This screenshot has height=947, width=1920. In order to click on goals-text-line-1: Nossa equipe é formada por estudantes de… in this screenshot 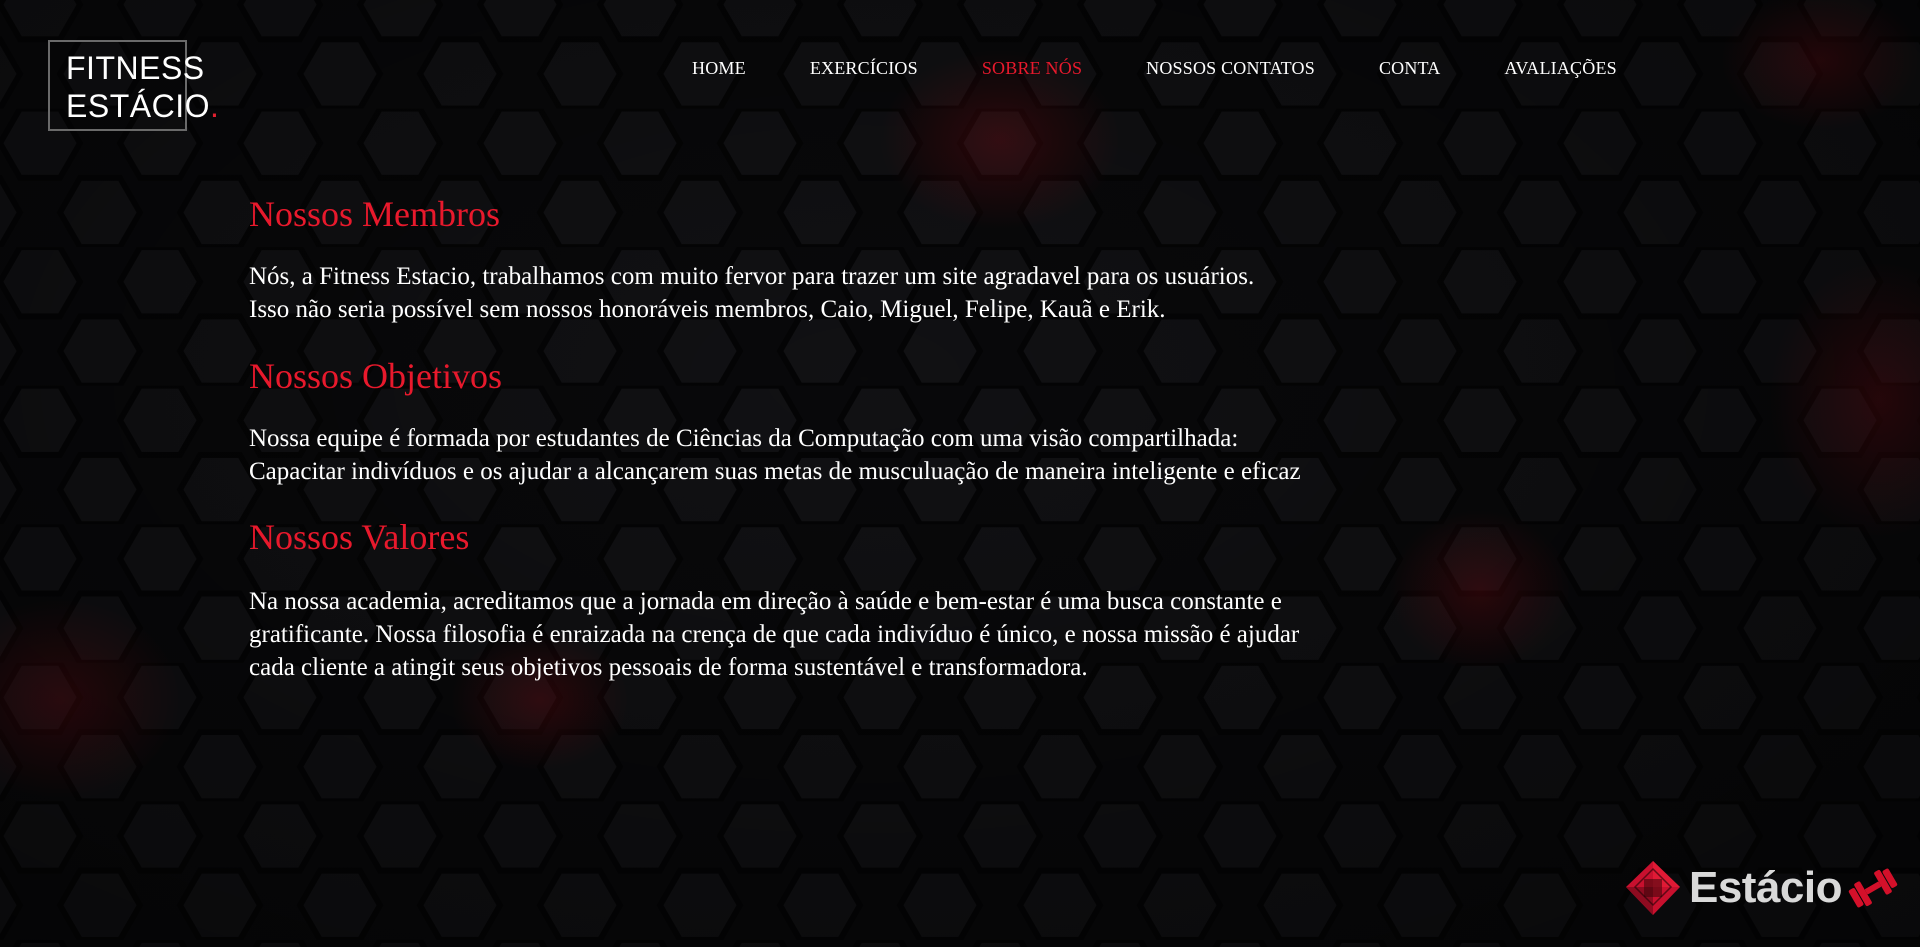, I will do `click(744, 438)`.